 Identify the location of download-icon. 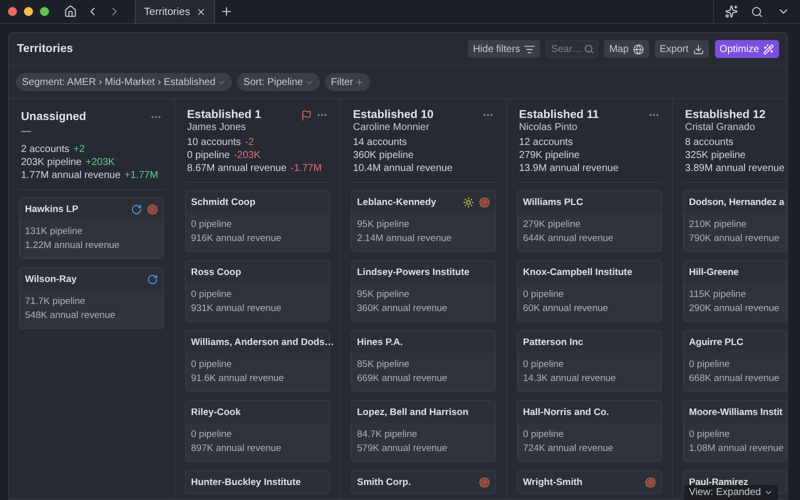
(698, 49).